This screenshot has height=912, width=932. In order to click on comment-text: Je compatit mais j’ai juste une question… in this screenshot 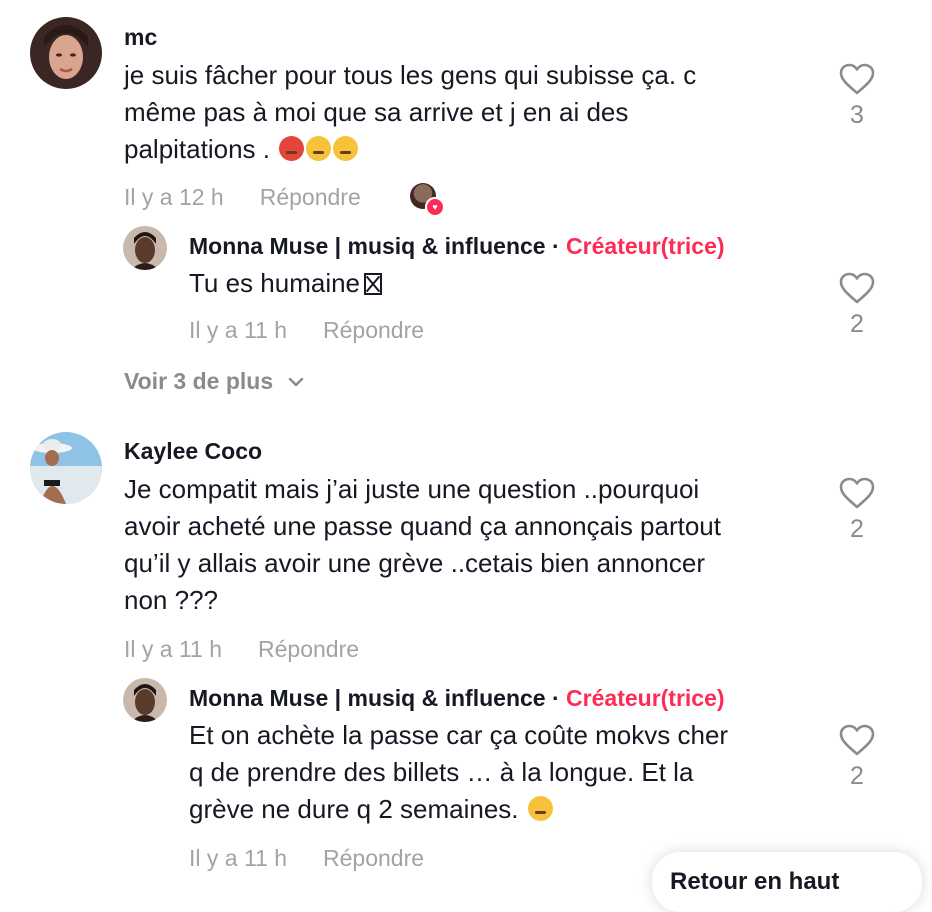, I will do `click(422, 545)`.